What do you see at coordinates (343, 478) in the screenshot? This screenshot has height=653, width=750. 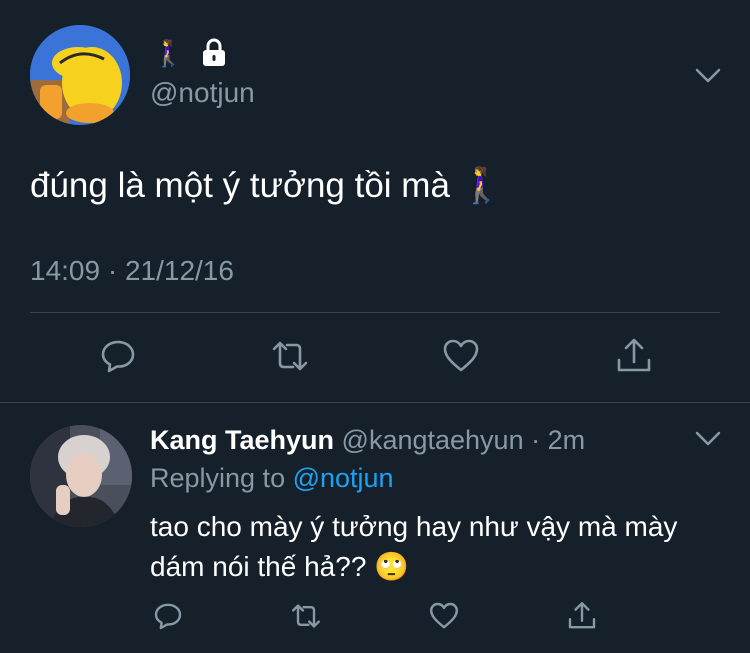 I see `replying-to-link: @notjun` at bounding box center [343, 478].